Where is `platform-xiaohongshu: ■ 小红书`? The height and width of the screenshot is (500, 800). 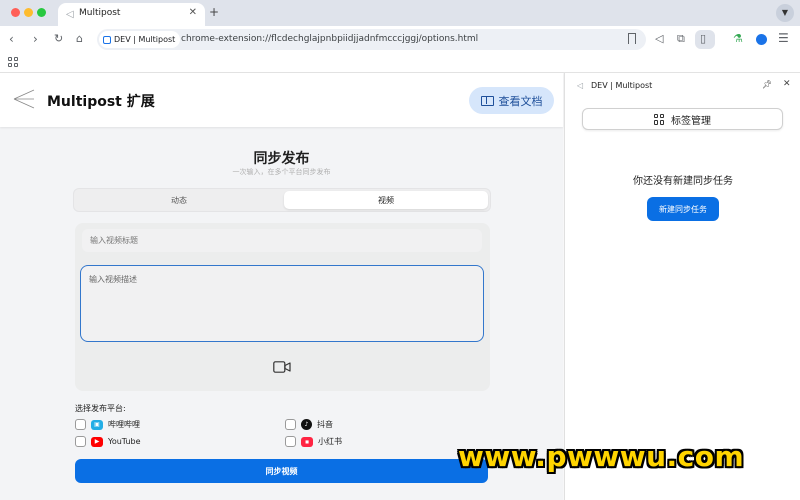 platform-xiaohongshu: ■ 小红书 is located at coordinates (313, 441).